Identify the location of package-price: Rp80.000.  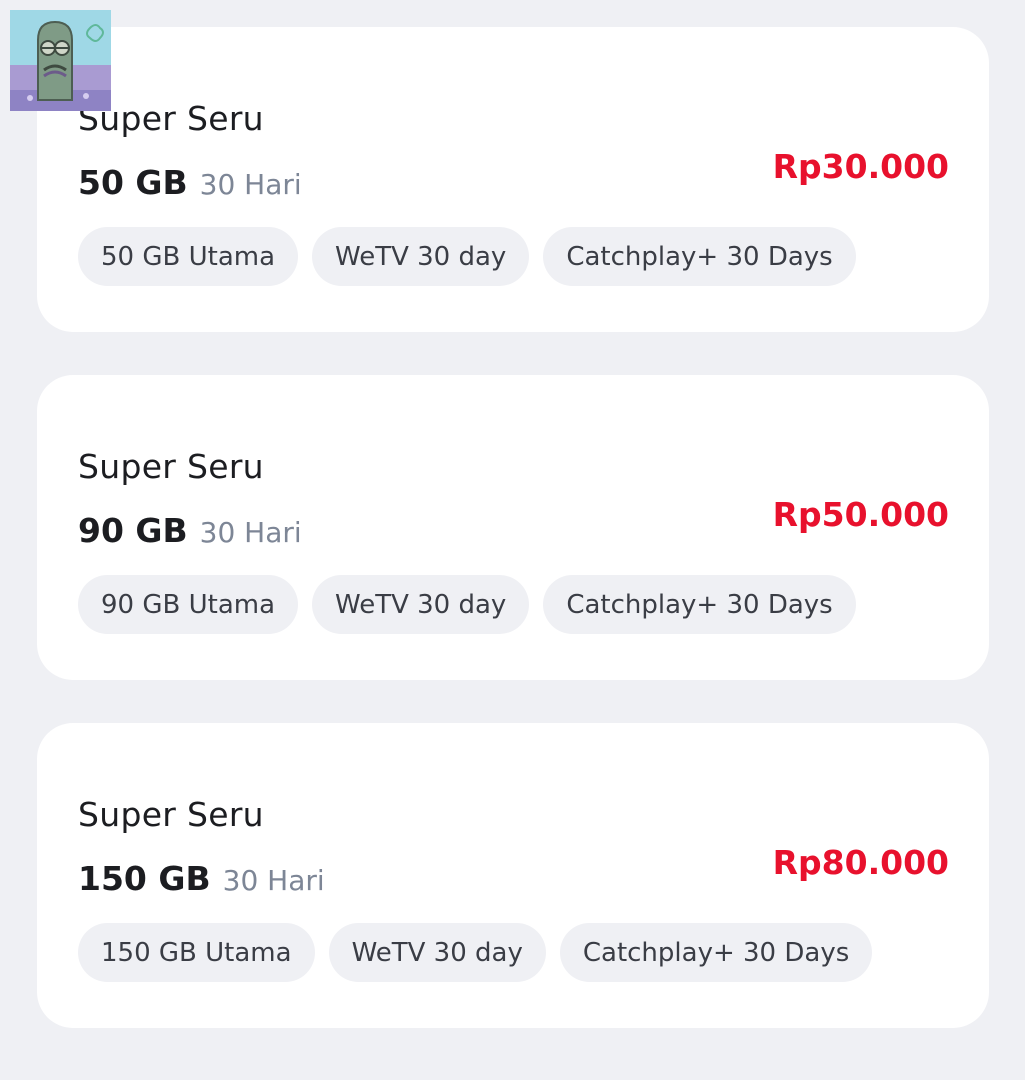
(860, 862).